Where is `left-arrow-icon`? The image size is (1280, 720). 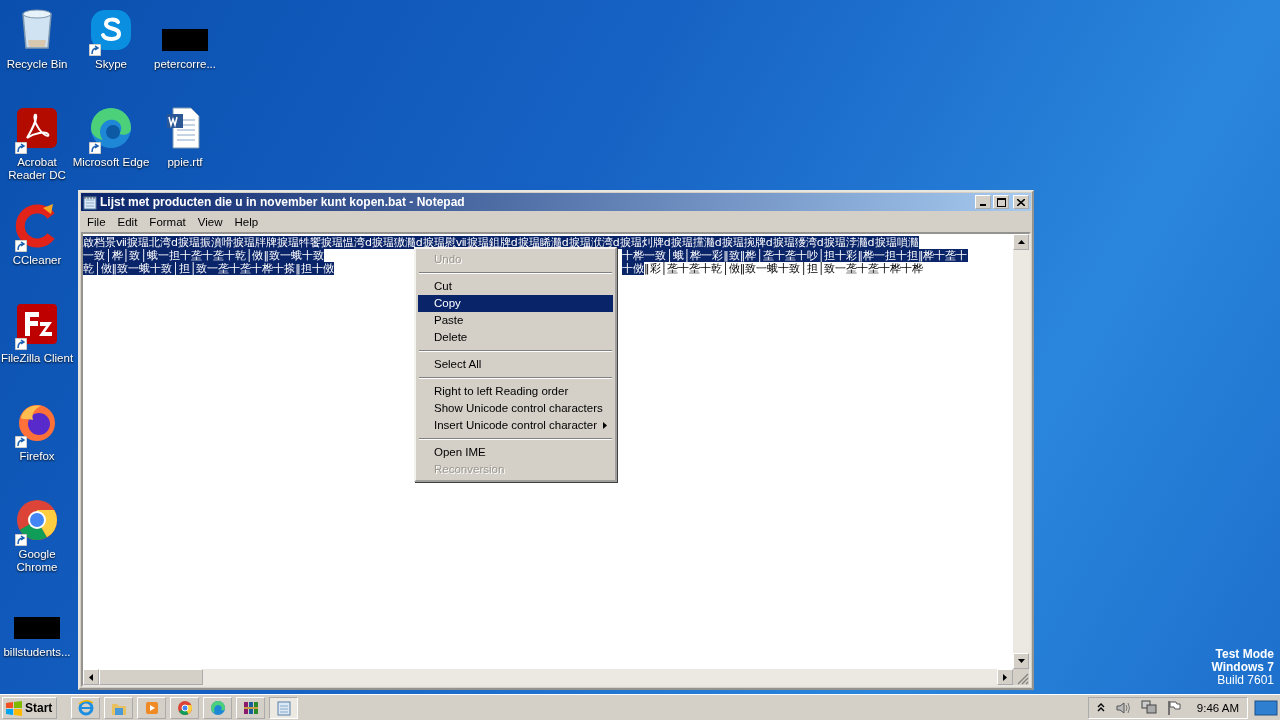 left-arrow-icon is located at coordinates (91, 677).